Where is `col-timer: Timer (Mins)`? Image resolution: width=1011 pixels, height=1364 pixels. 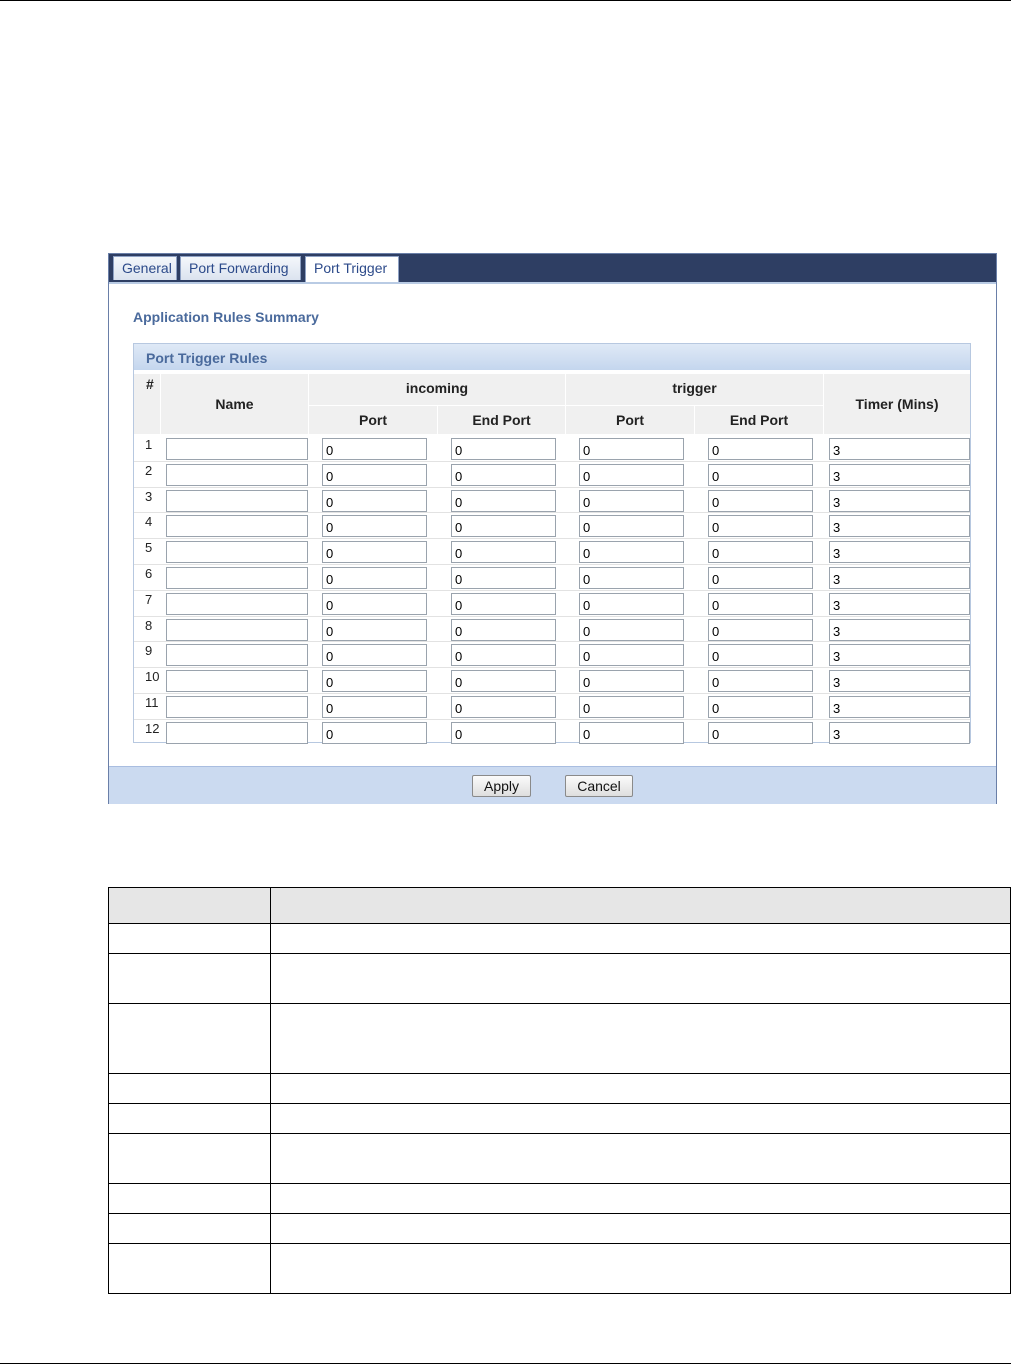 col-timer: Timer (Mins) is located at coordinates (897, 404).